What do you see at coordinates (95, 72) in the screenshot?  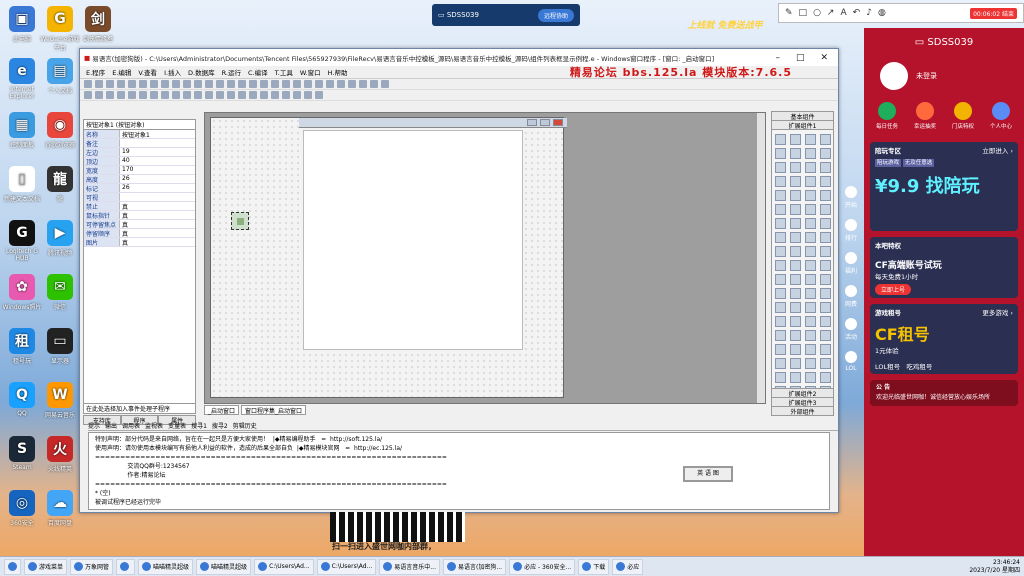 I see `menu-item: E.程序` at bounding box center [95, 72].